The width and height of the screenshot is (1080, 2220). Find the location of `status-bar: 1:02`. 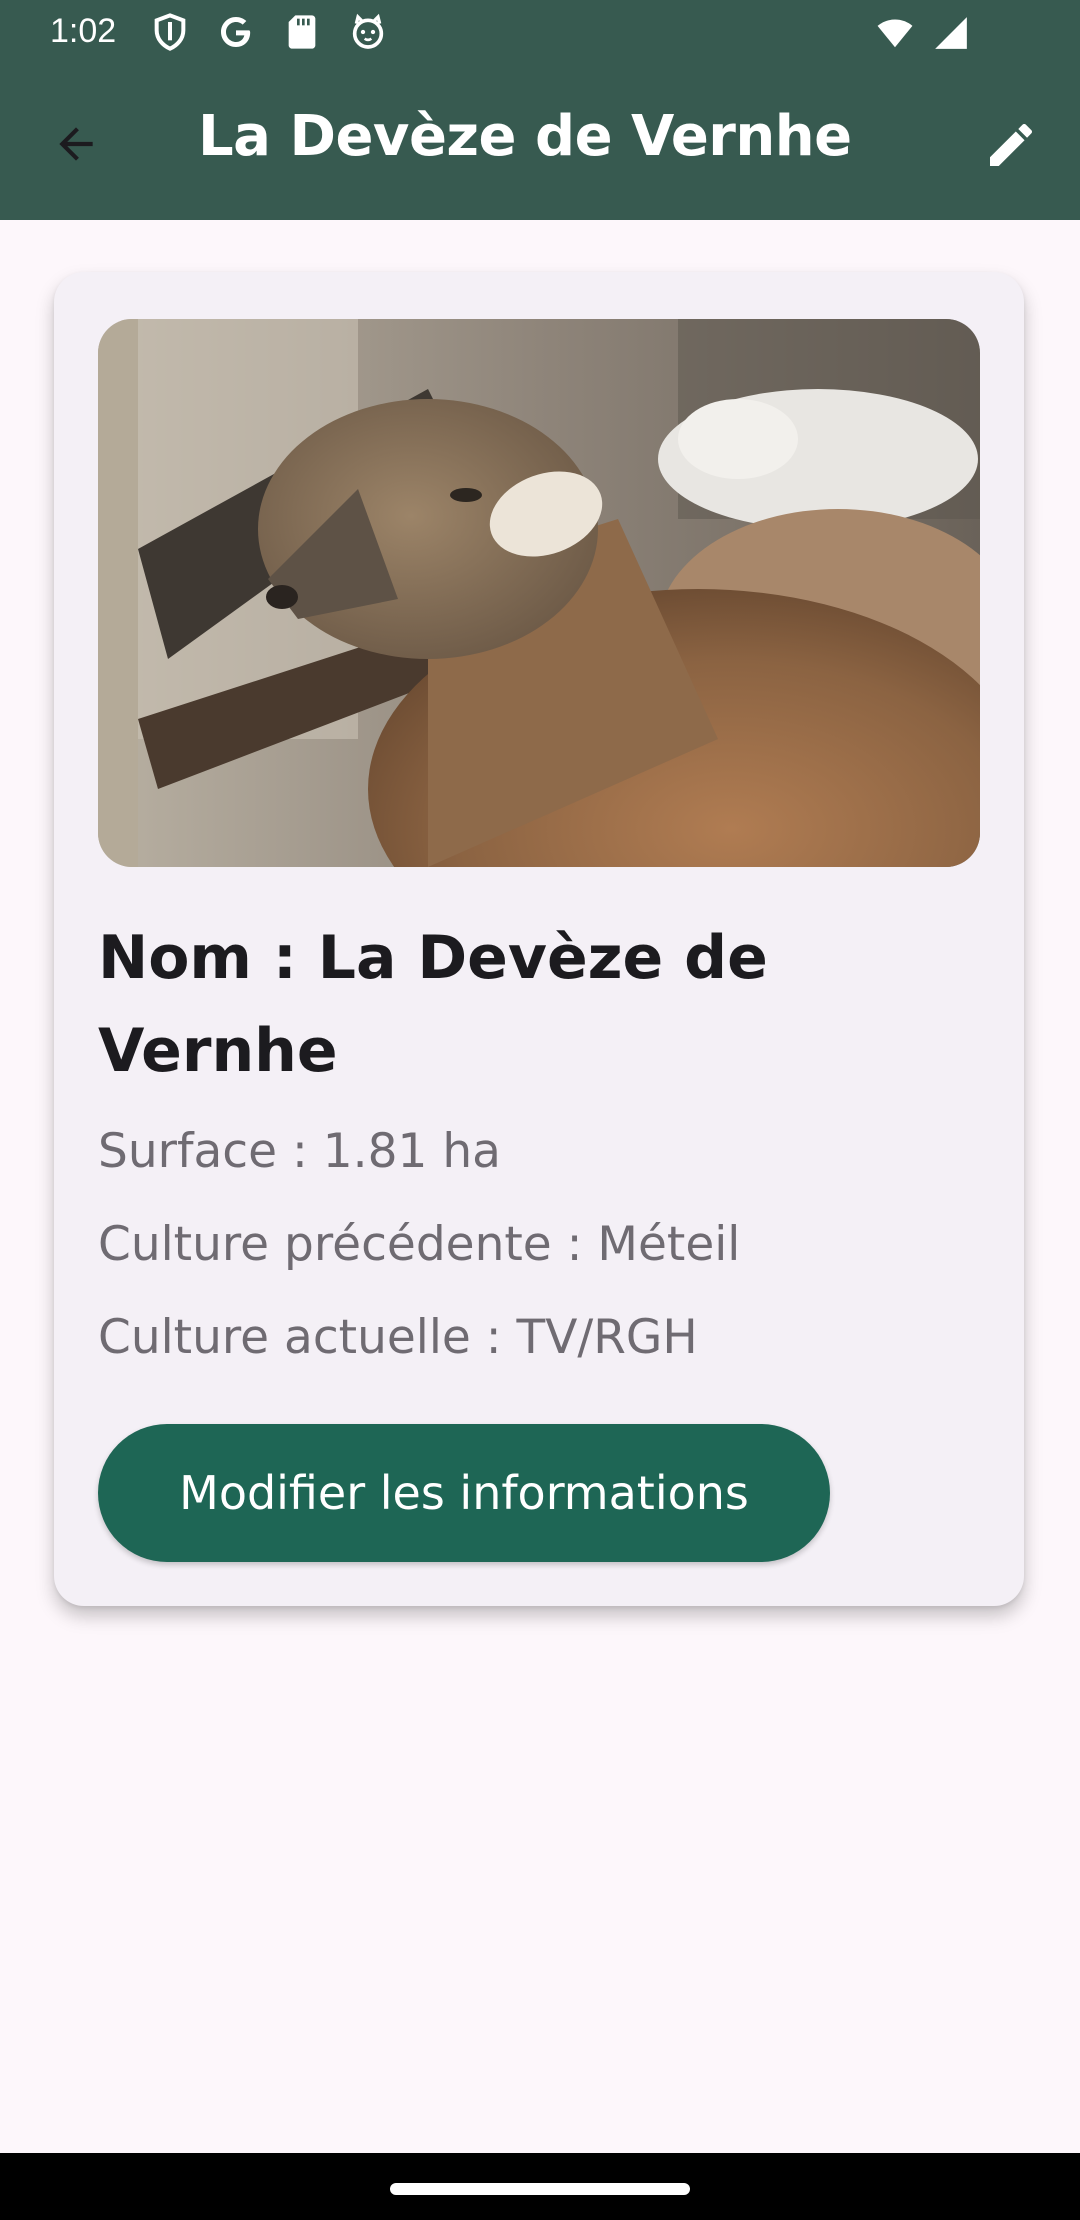

status-bar: 1:02 is located at coordinates (540, 33).